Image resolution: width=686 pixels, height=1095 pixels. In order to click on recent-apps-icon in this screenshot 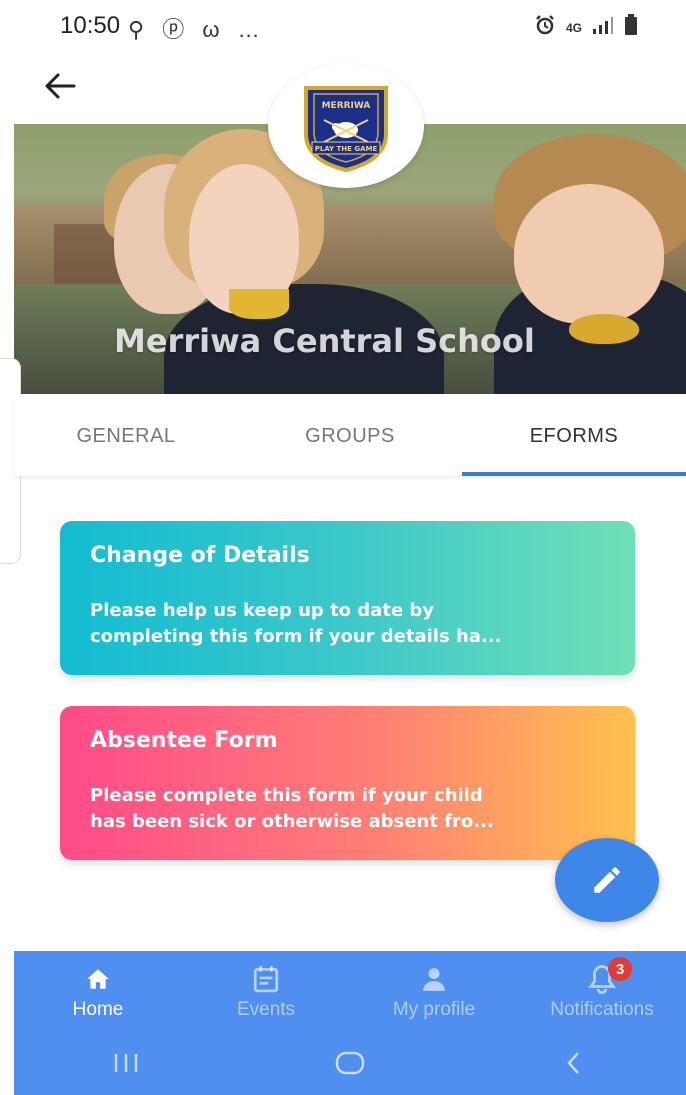, I will do `click(126, 1063)`.